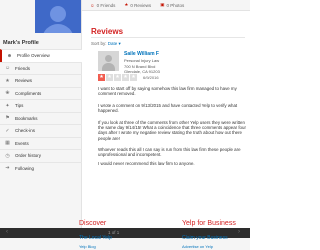  What do you see at coordinates (28, 156) in the screenshot?
I see `sidebar-item-label: Order history` at bounding box center [28, 156].